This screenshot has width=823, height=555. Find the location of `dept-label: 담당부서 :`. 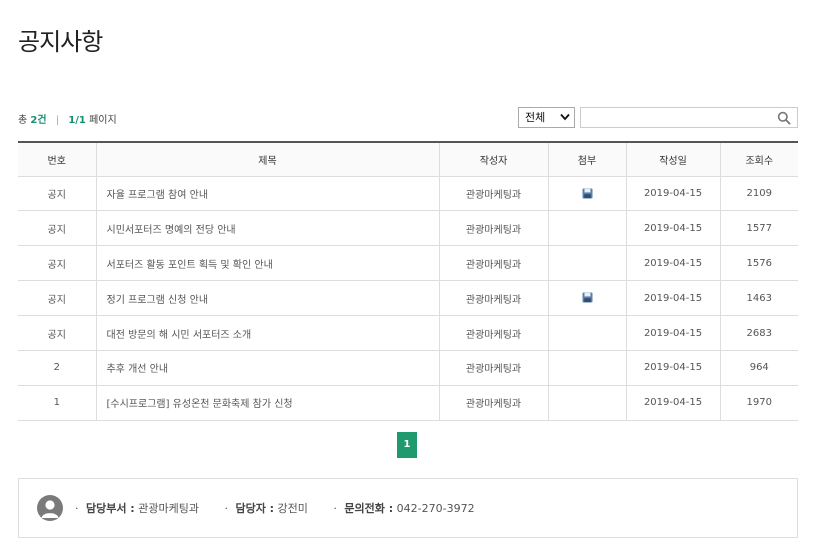

dept-label: 담당부서 : is located at coordinates (110, 508).